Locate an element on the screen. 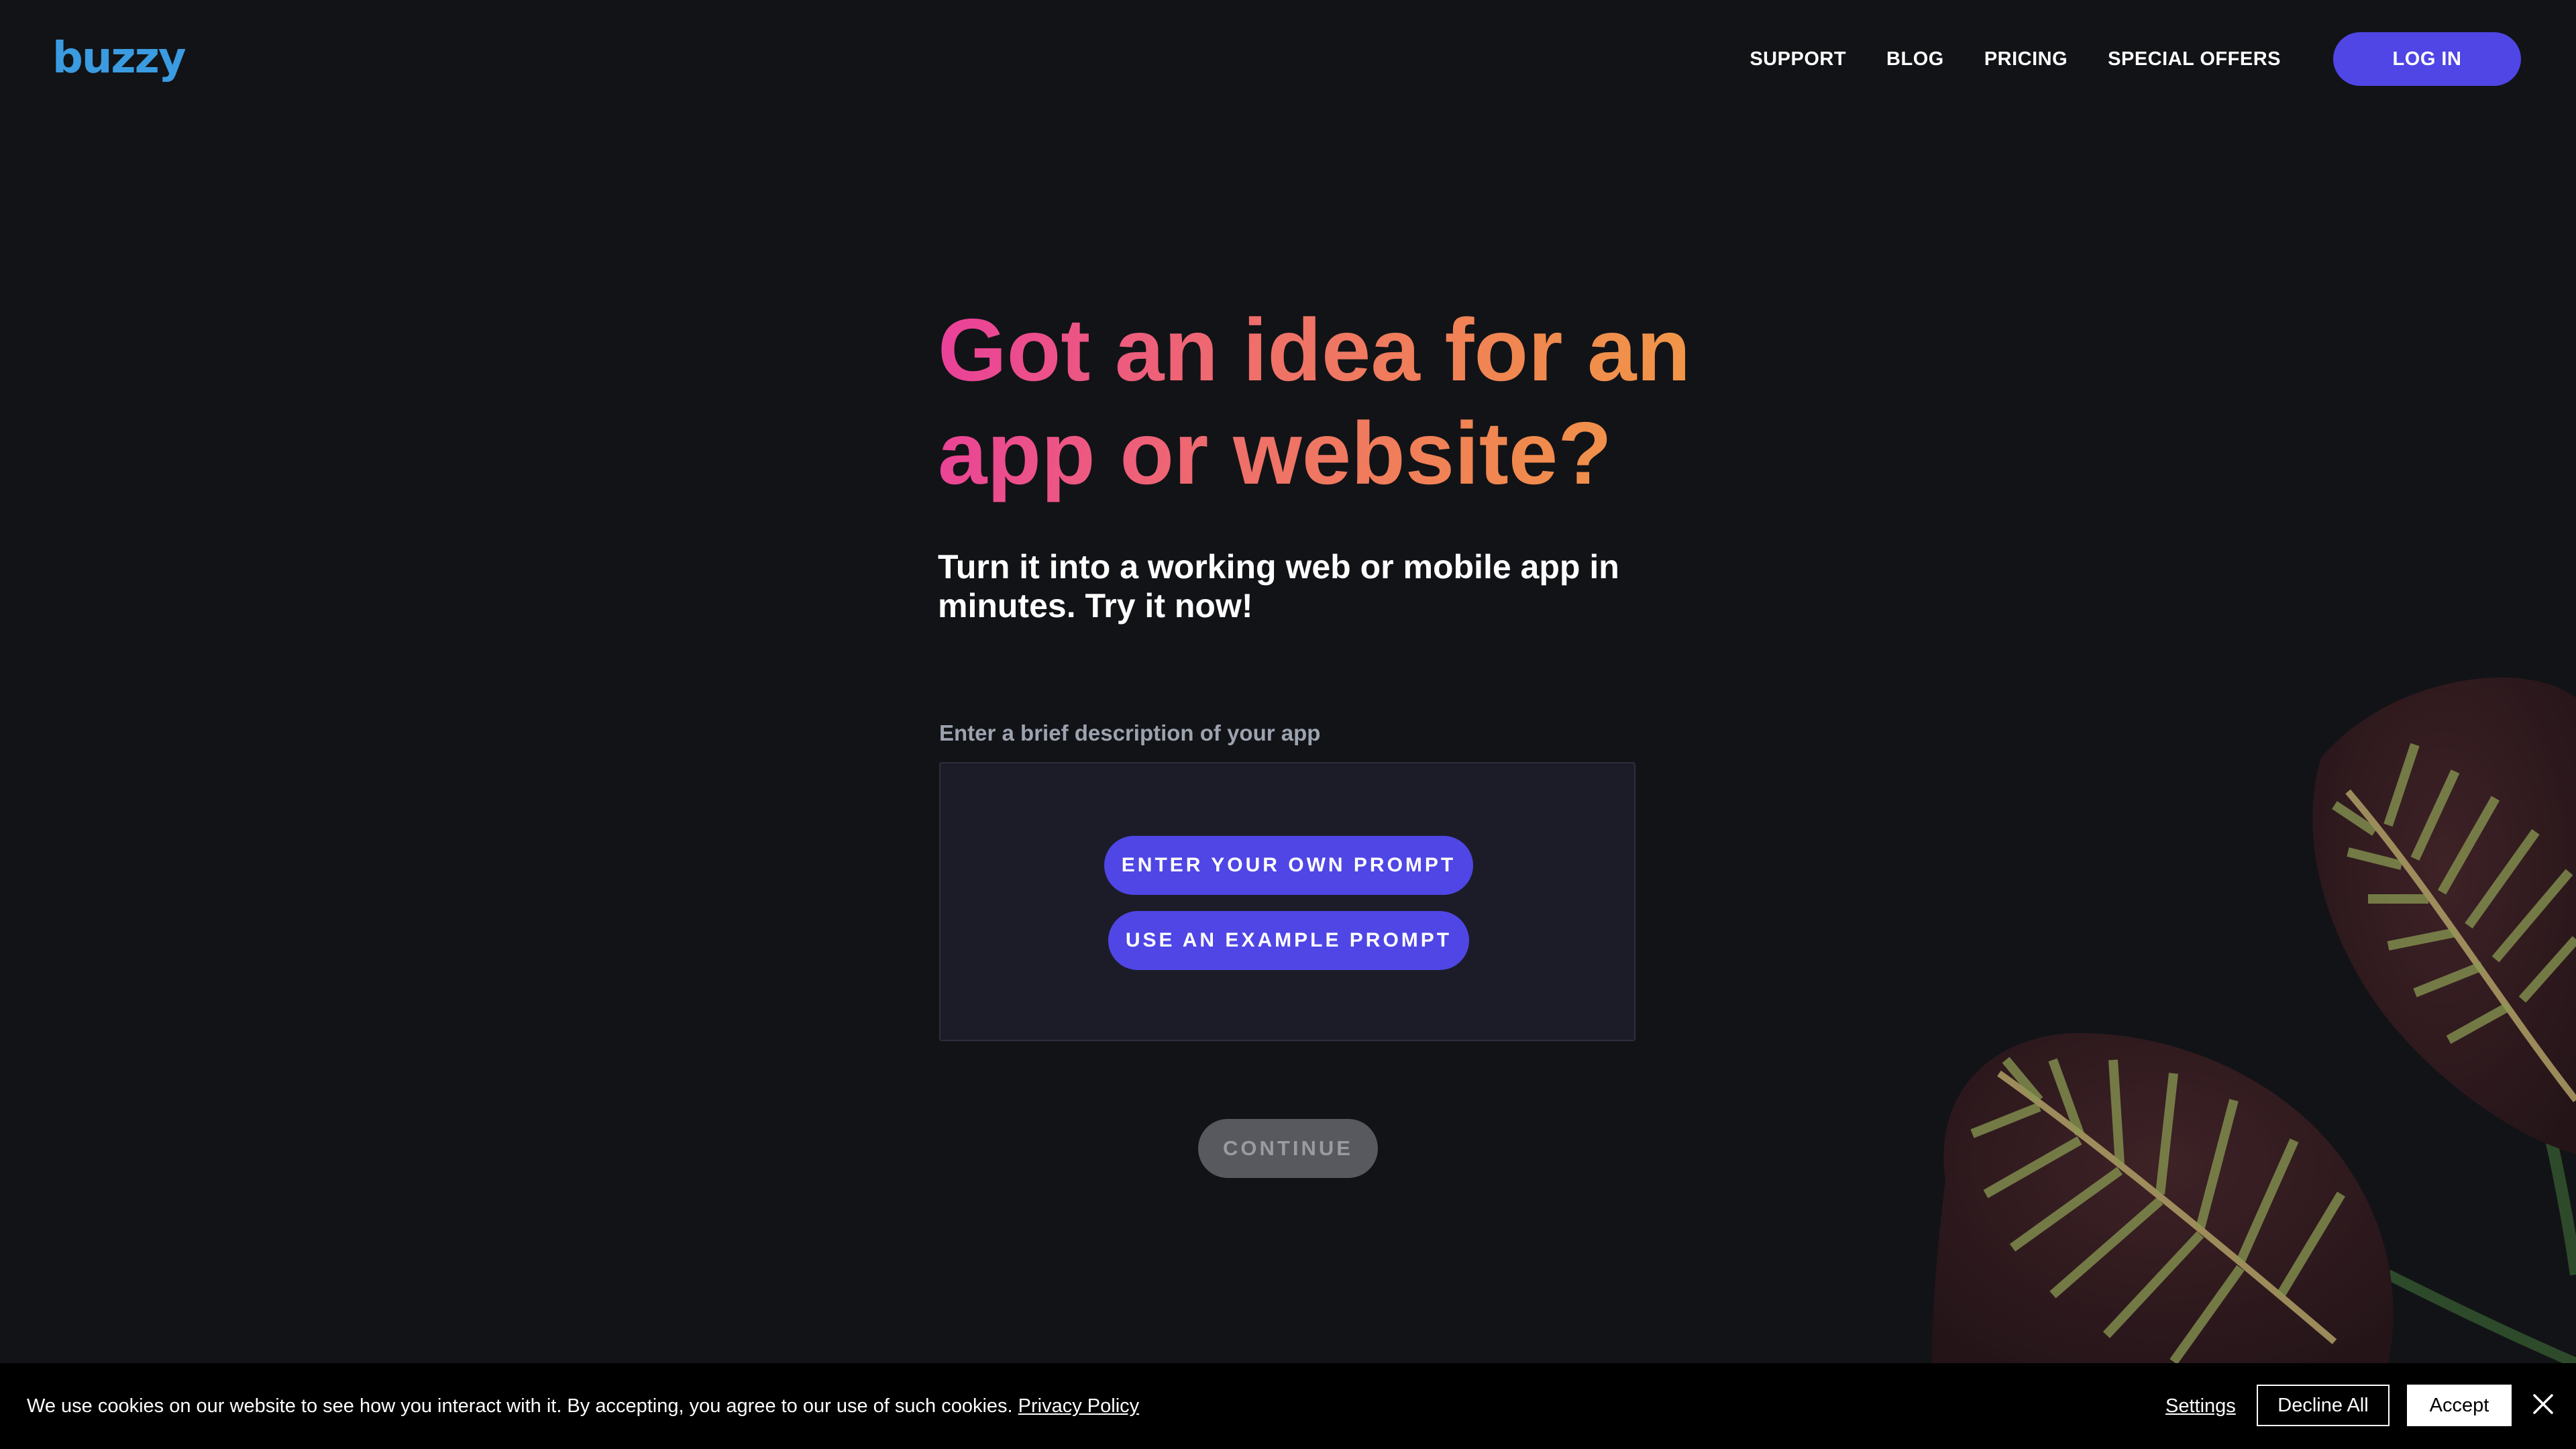 The height and width of the screenshot is (1449, 2576). lower-leaf is located at coordinates (2163, 1198).